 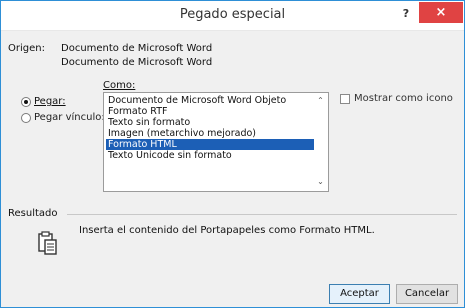 What do you see at coordinates (403, 98) in the screenshot?
I see `show-as-icon-label: Mostrar como icono` at bounding box center [403, 98].